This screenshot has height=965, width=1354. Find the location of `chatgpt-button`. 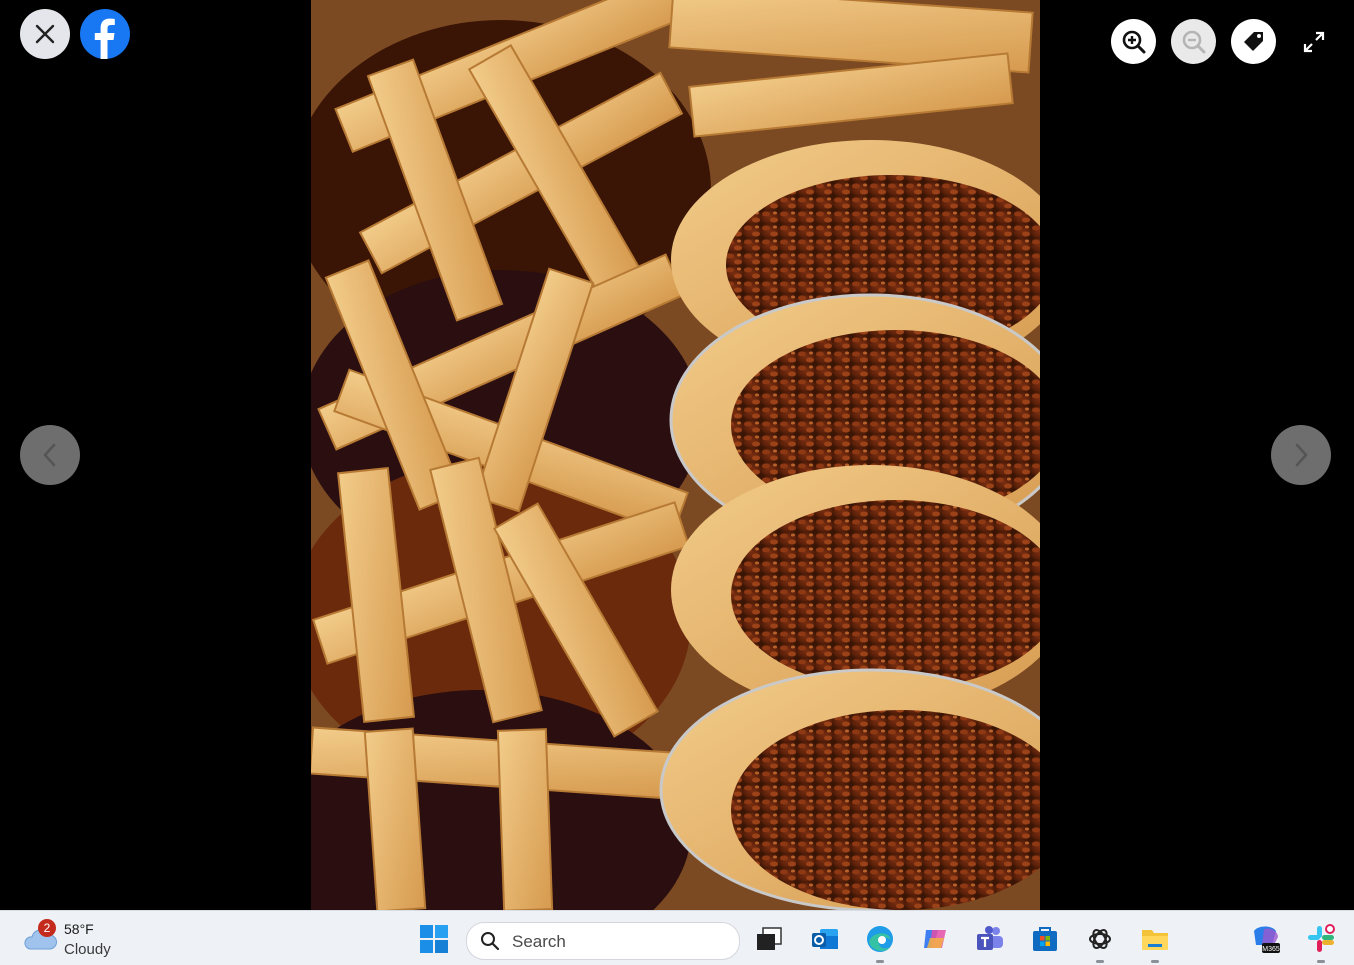

chatgpt-button is located at coordinates (1100, 943).